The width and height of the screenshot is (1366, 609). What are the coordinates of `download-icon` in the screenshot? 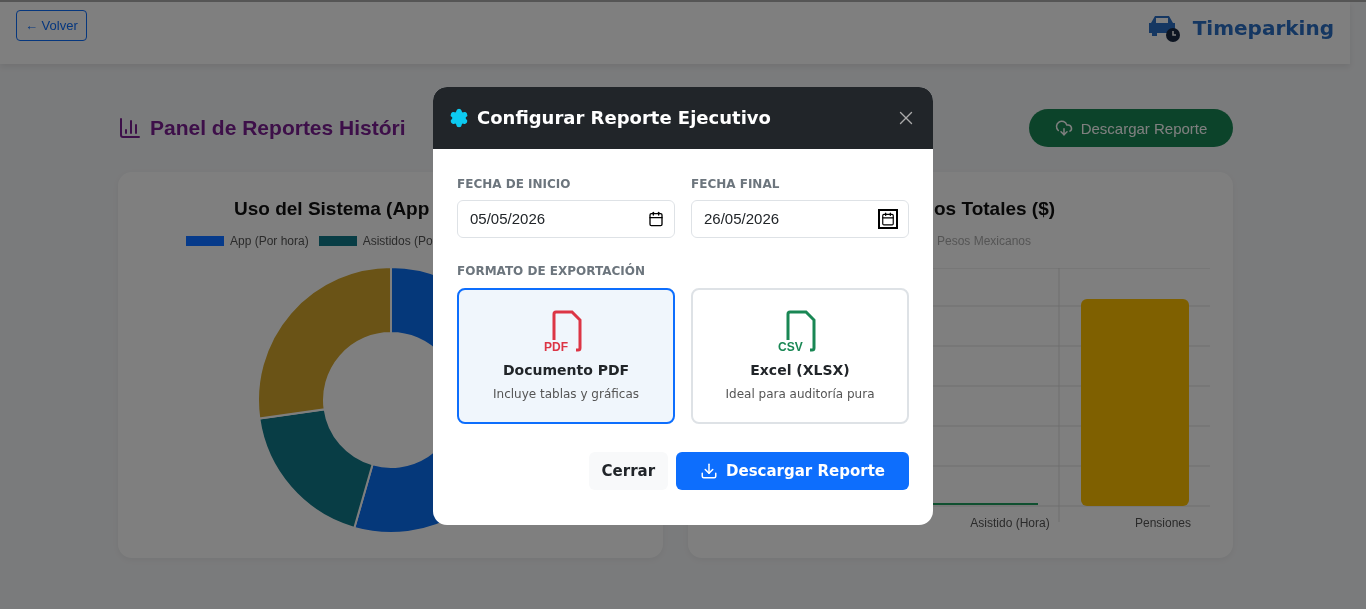 It's located at (709, 470).